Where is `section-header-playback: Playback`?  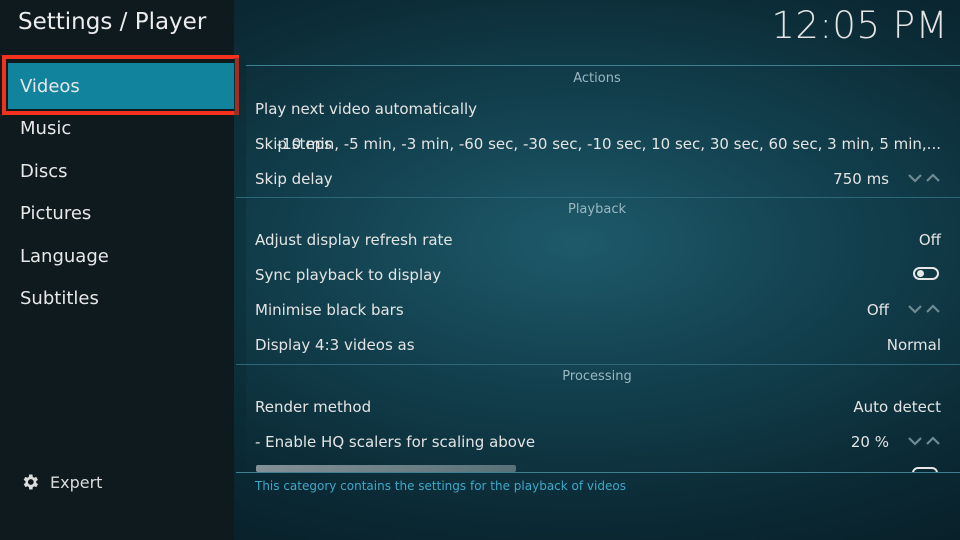 section-header-playback: Playback is located at coordinates (596, 209).